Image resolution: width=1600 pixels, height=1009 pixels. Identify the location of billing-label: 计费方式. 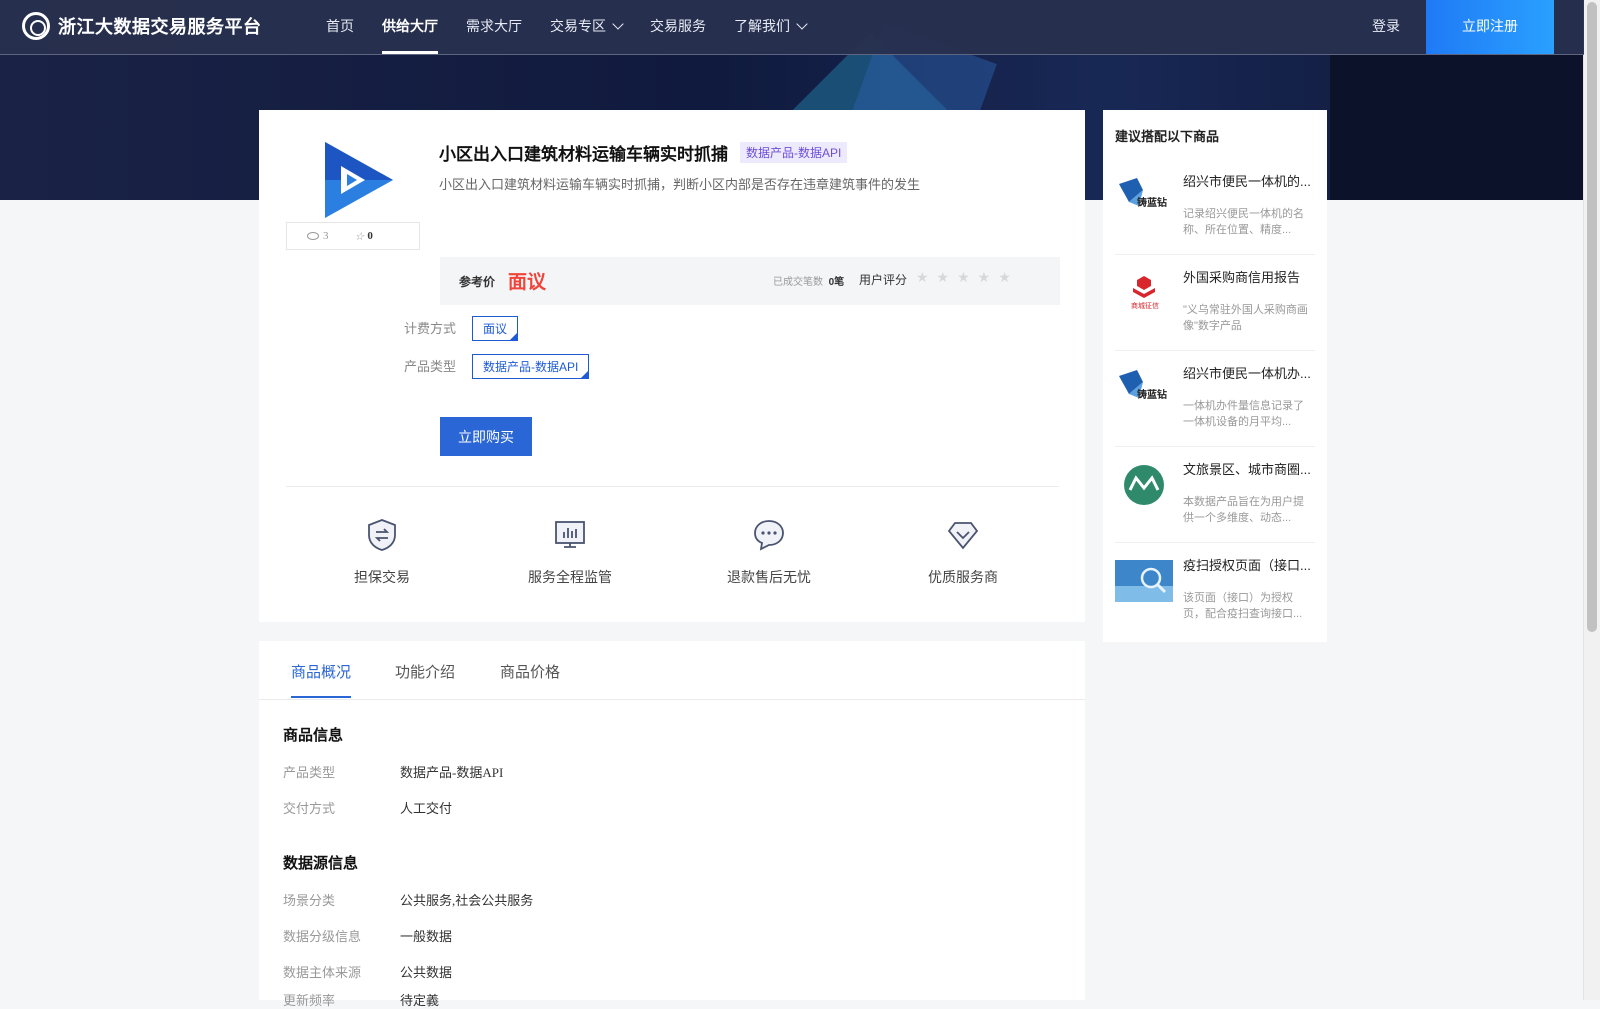
(430, 328).